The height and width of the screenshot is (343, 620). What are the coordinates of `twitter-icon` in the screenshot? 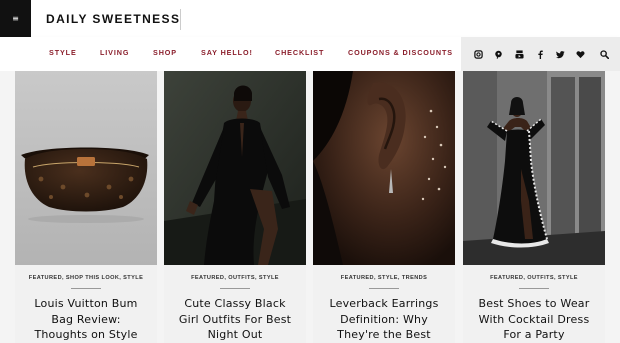 It's located at (560, 54).